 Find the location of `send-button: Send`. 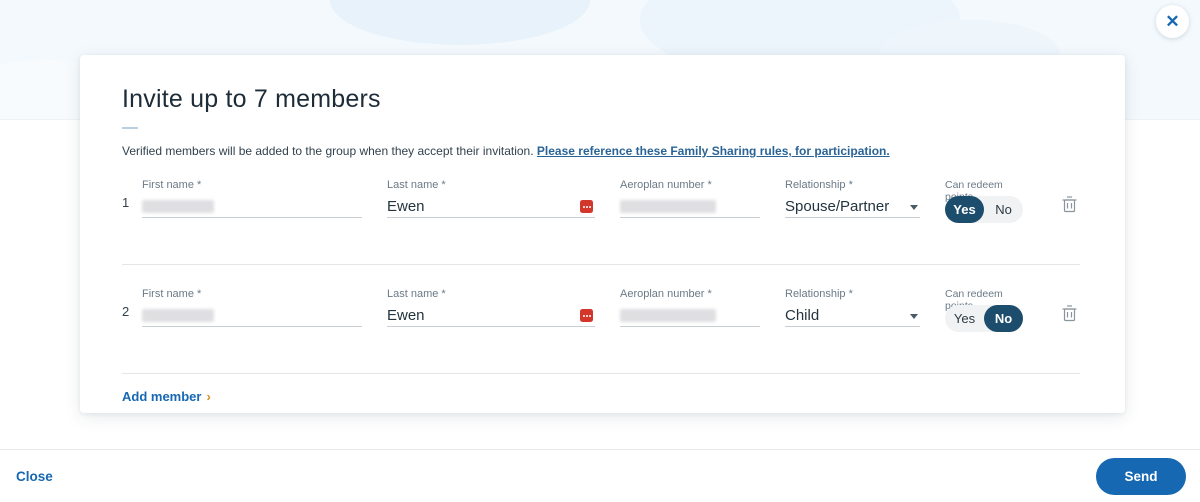

send-button: Send is located at coordinates (1141, 476).